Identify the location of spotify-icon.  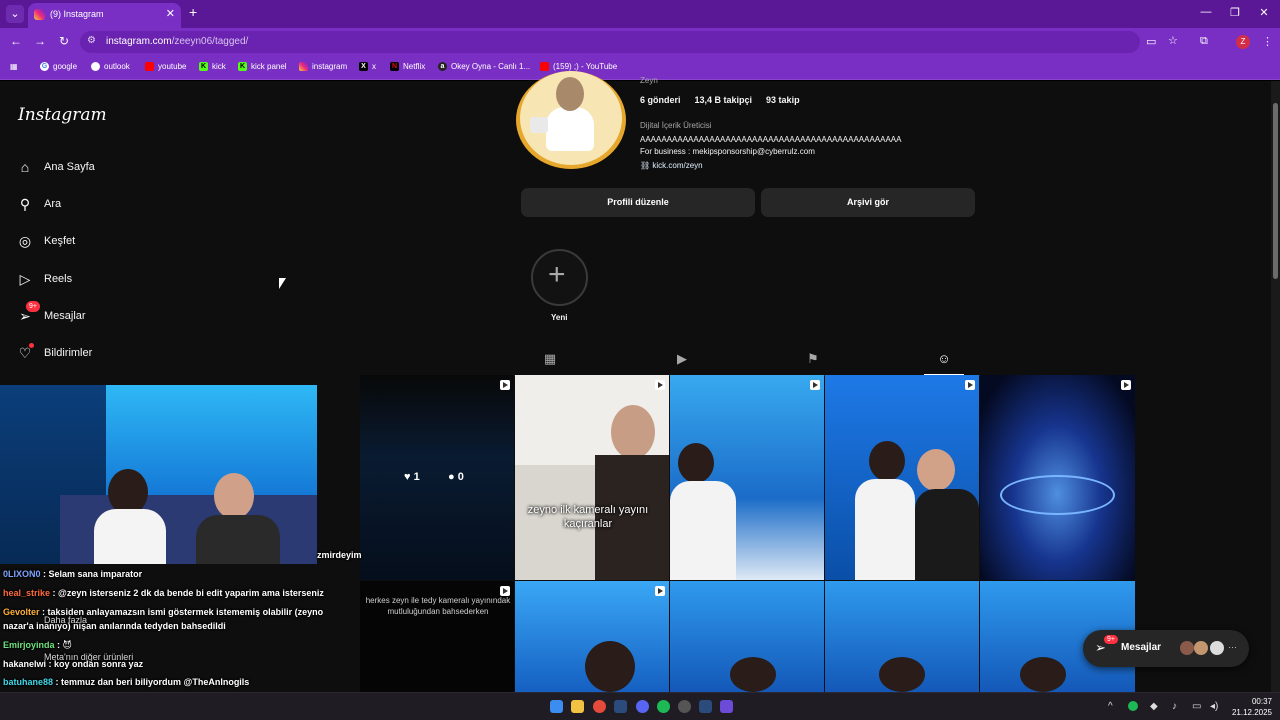
(663, 706).